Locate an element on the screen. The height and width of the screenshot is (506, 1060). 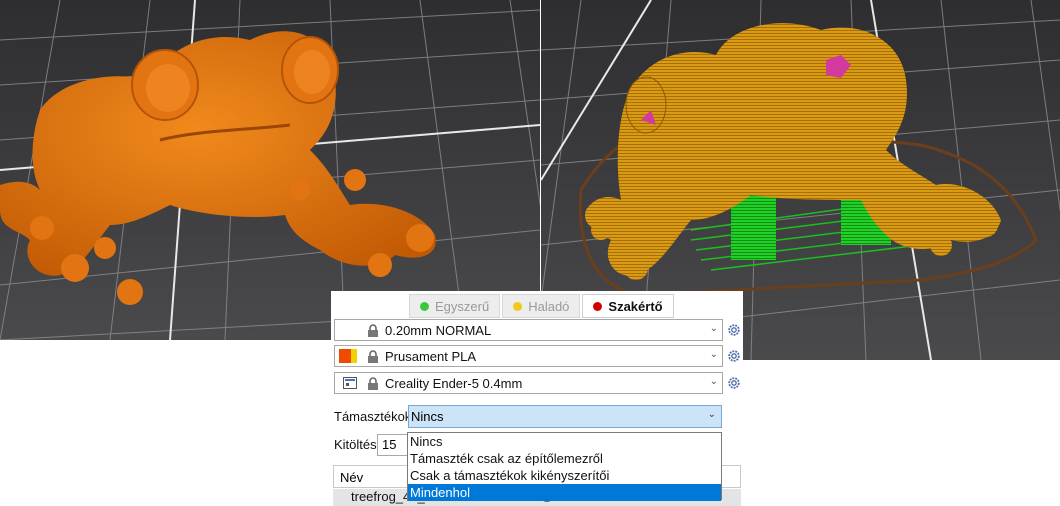
supports-option: Nincs is located at coordinates (564, 441).